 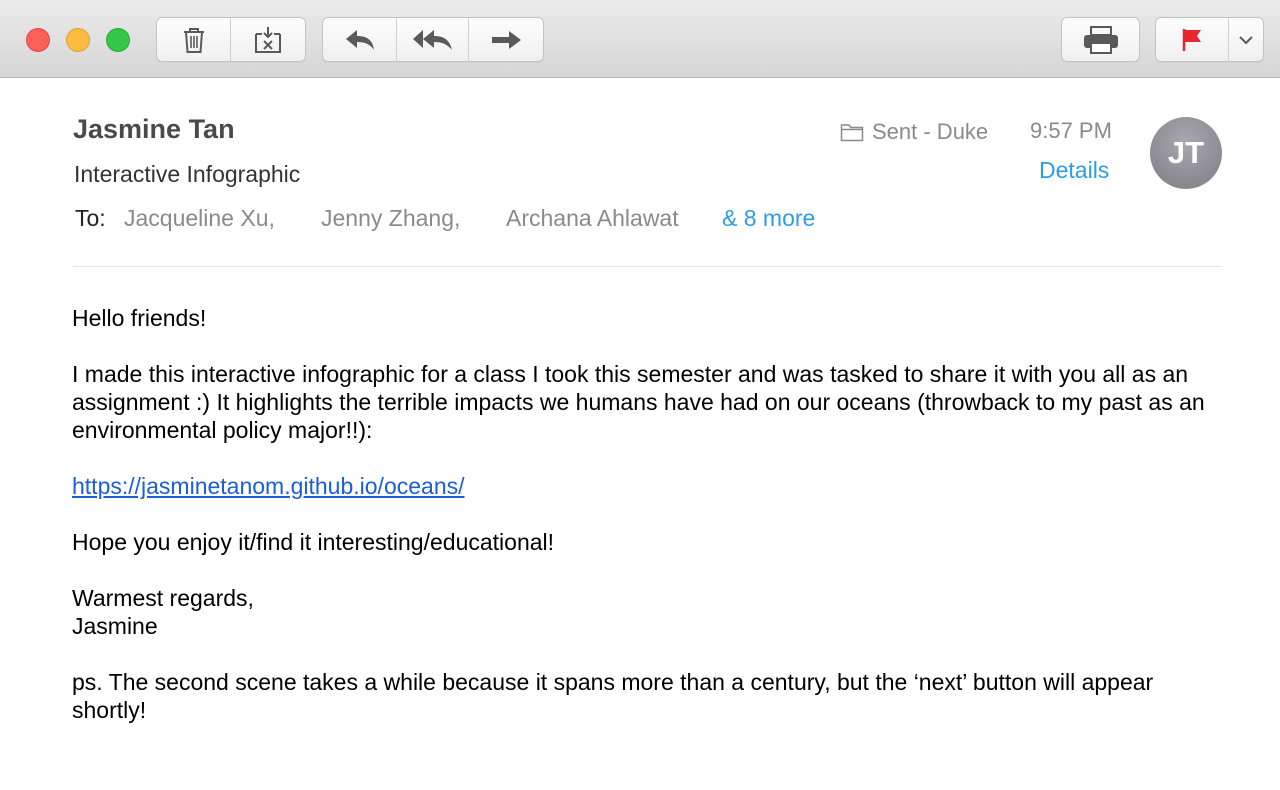 What do you see at coordinates (592, 218) in the screenshot?
I see `recipient-3: Archana Ahlawat` at bounding box center [592, 218].